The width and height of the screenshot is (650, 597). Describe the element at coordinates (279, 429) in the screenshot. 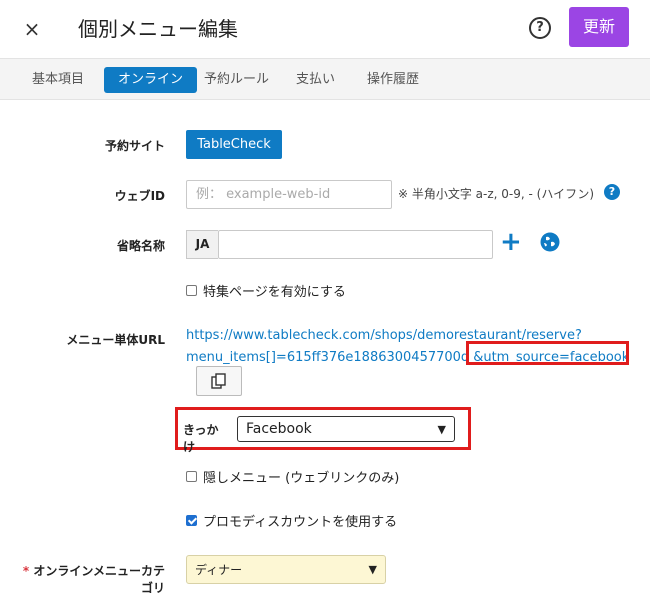

I see `kikkake-value: Facebook` at that location.